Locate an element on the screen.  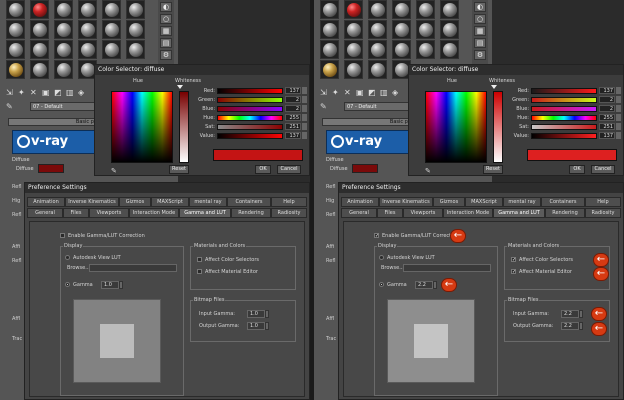
hue-spinner is located at coordinates (618, 117).